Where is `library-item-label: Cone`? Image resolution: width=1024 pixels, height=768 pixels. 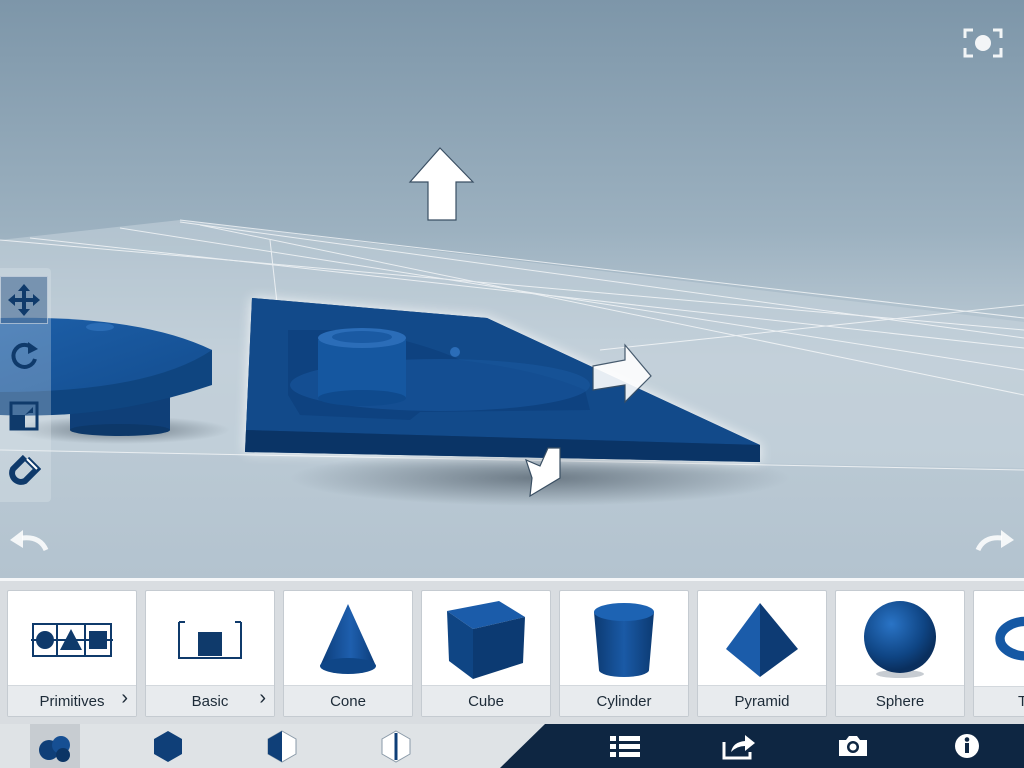
library-item-label: Cone is located at coordinates (348, 700).